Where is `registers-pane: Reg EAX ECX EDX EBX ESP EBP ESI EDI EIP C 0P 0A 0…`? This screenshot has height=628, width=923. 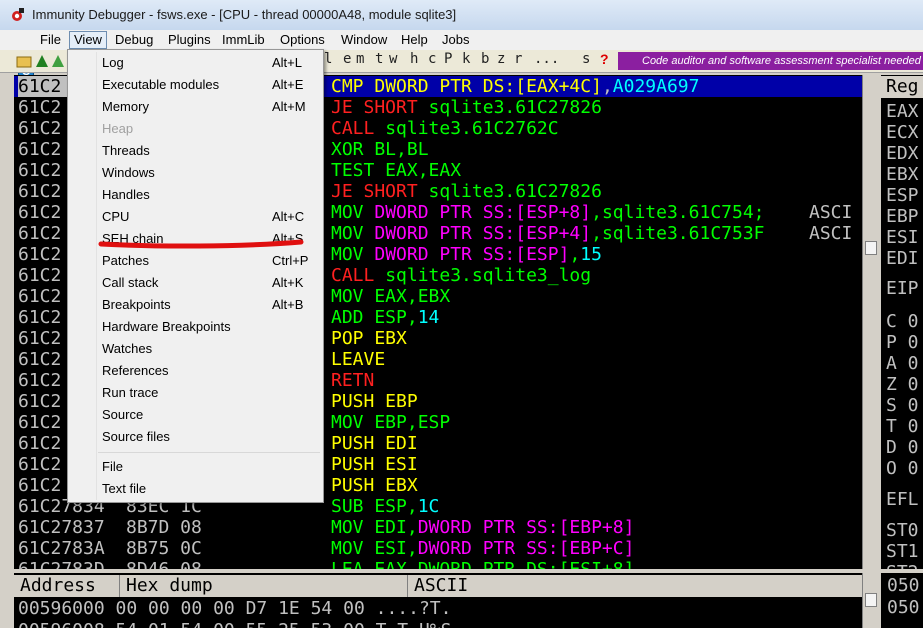 registers-pane: Reg EAX ECX EDX EBX ESP EBP ESI EDI EIP C 0P 0A 0… is located at coordinates (902, 322).